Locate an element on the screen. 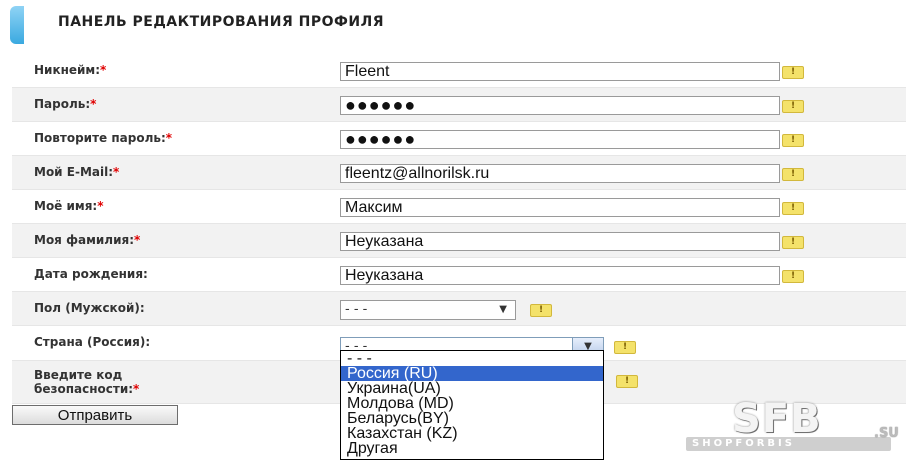 The width and height of the screenshot is (920, 470). form-row-password: Пароль:* ●●●●●● ! is located at coordinates (459, 105).